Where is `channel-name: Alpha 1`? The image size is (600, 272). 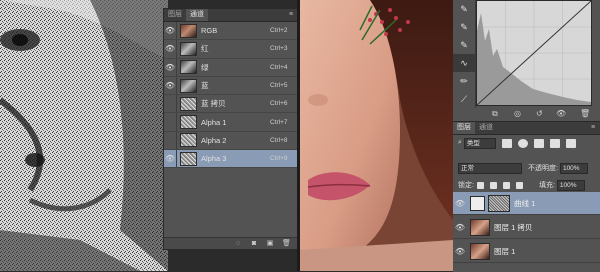
channel-name: Alpha 1 is located at coordinates (214, 122).